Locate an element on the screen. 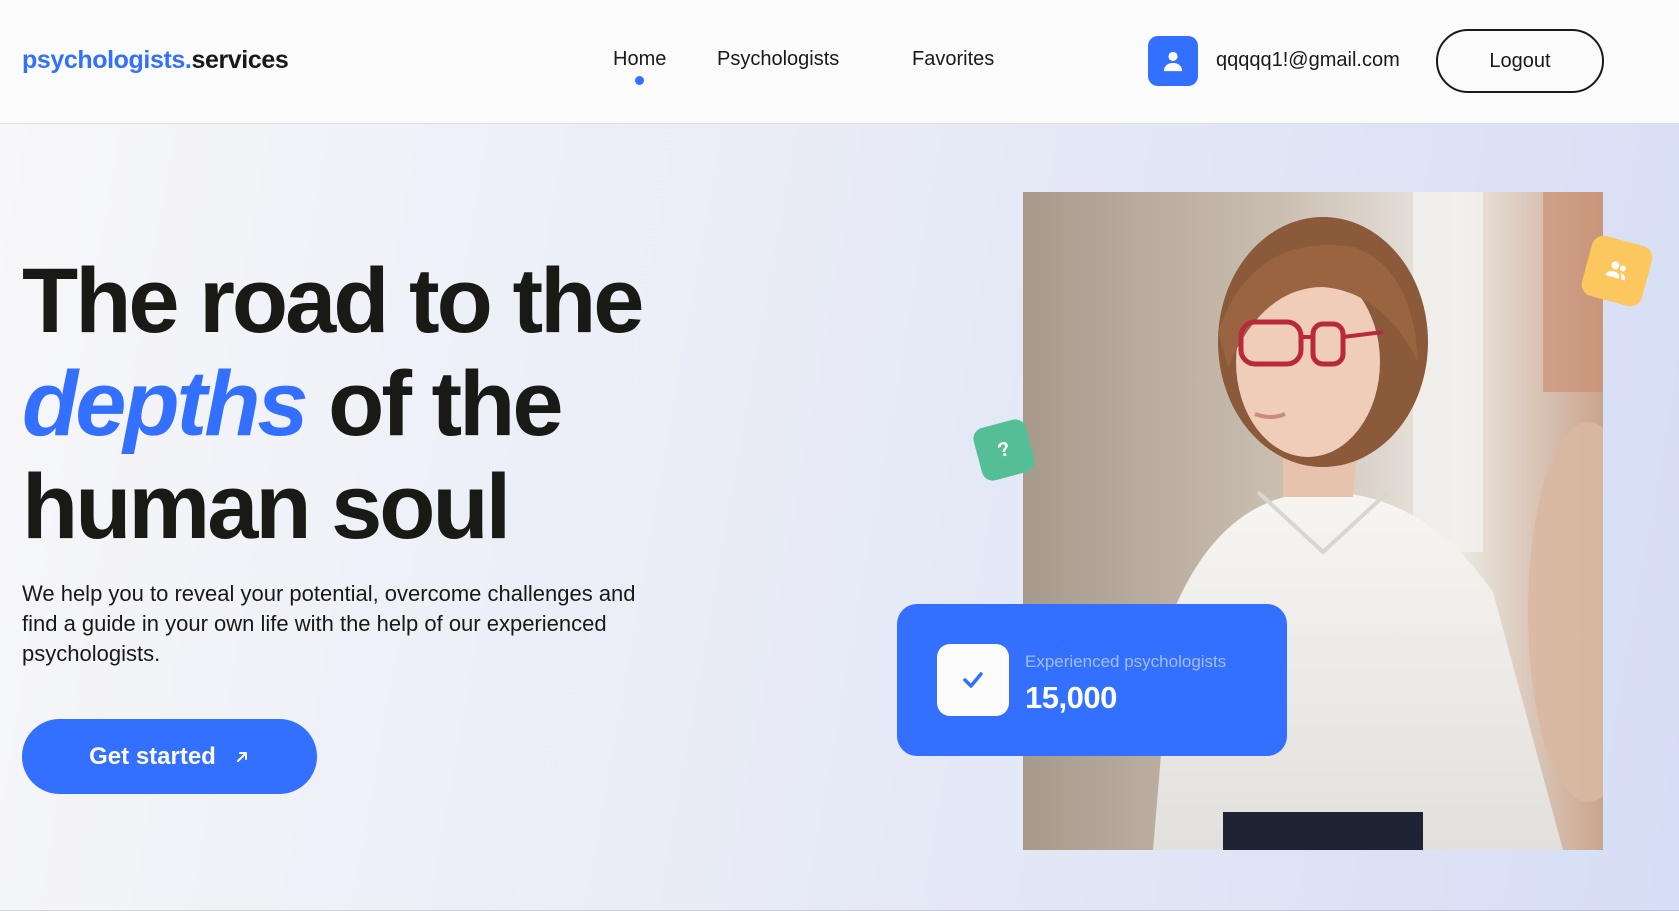  get-started-button: Get started is located at coordinates (169, 756).